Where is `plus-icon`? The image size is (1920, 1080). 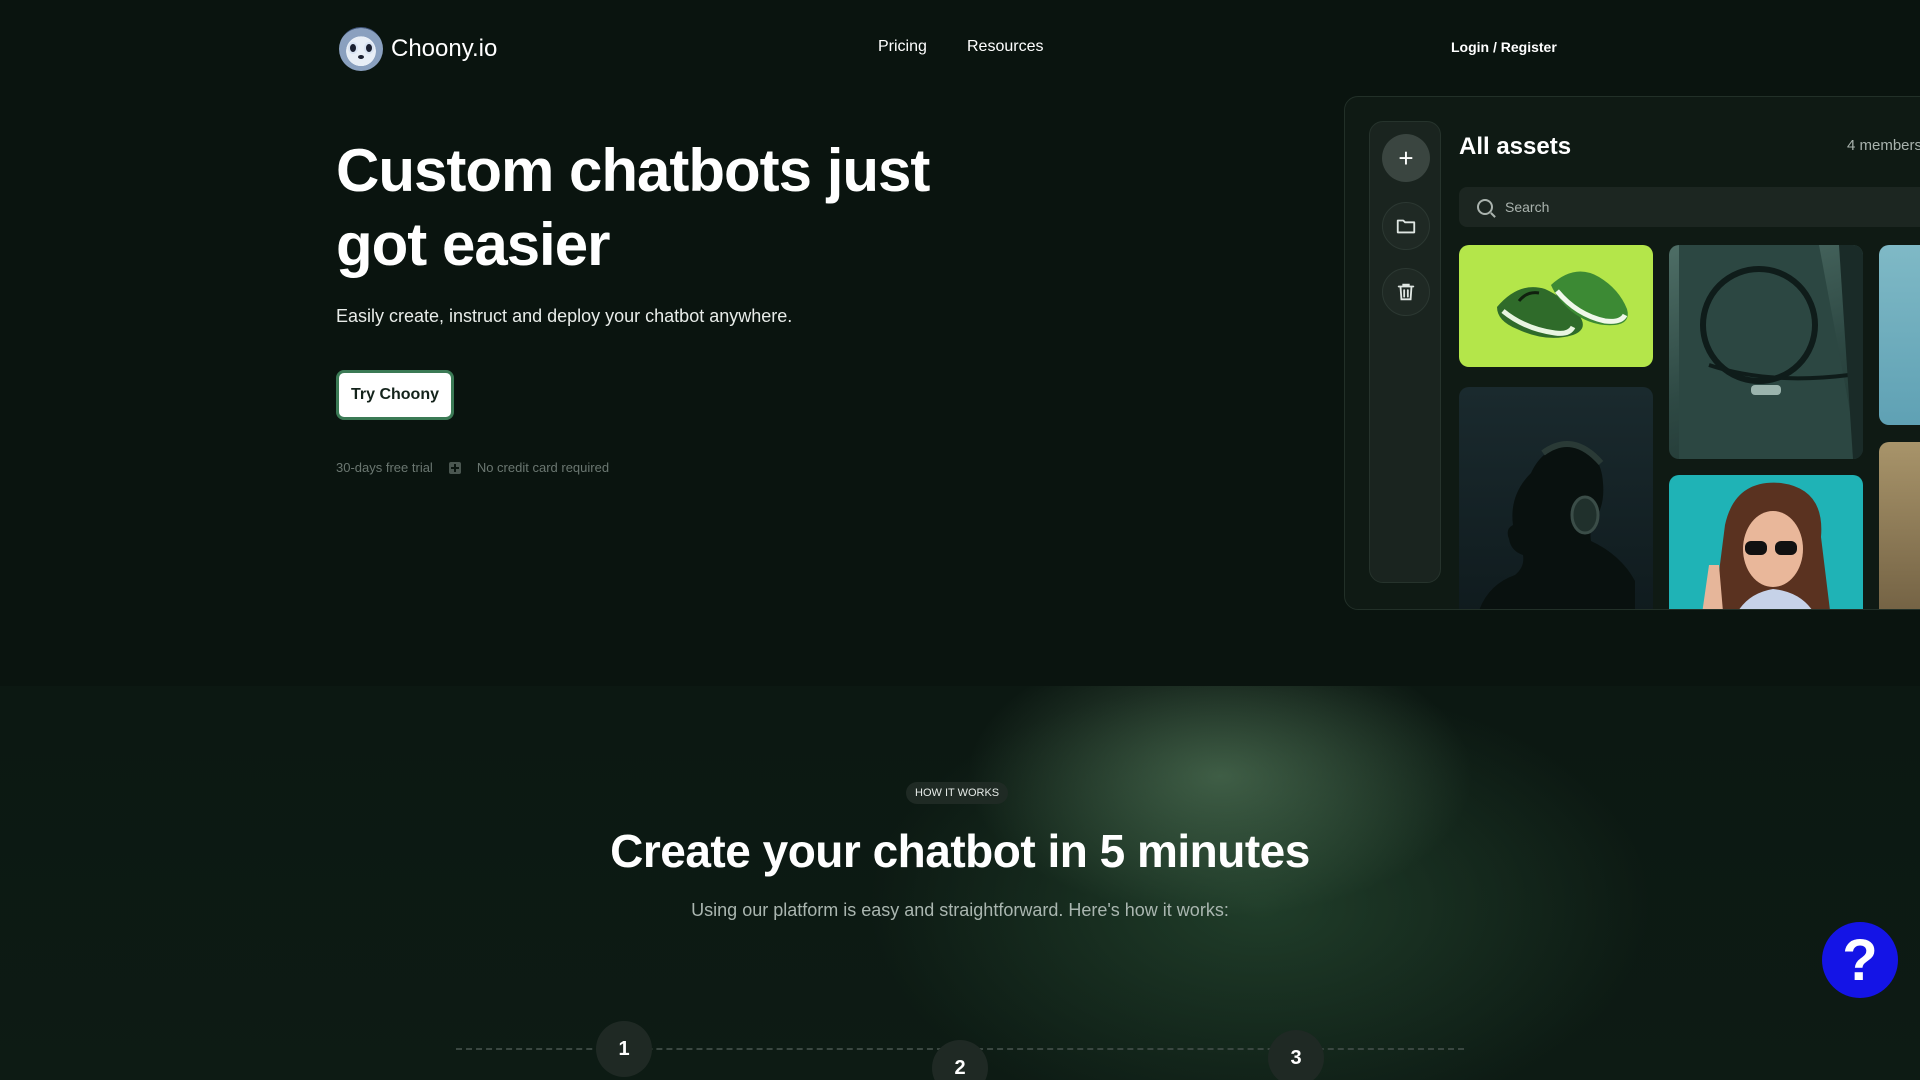
plus-icon is located at coordinates (454, 467).